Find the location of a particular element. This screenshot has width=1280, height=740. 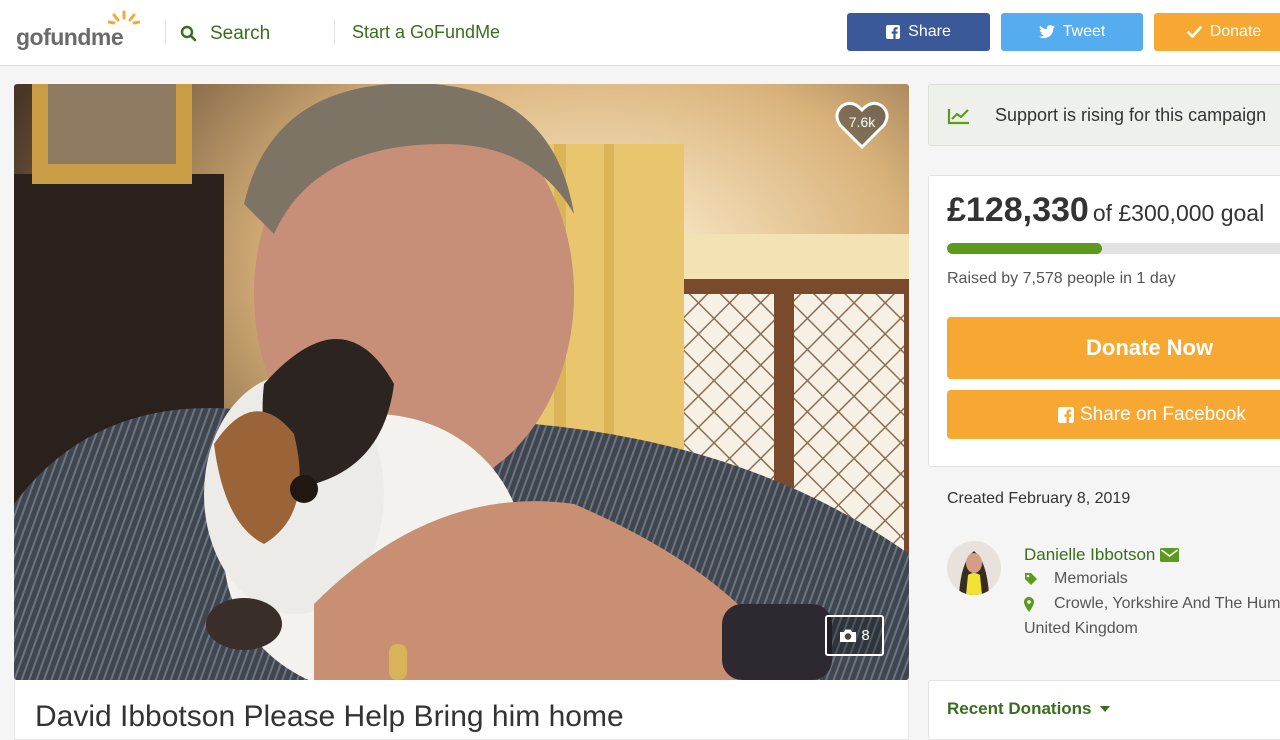

caret-down-icon is located at coordinates (1104, 709).